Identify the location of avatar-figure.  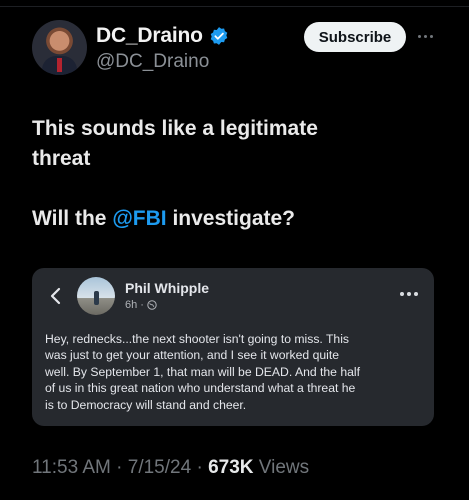
(96, 298).